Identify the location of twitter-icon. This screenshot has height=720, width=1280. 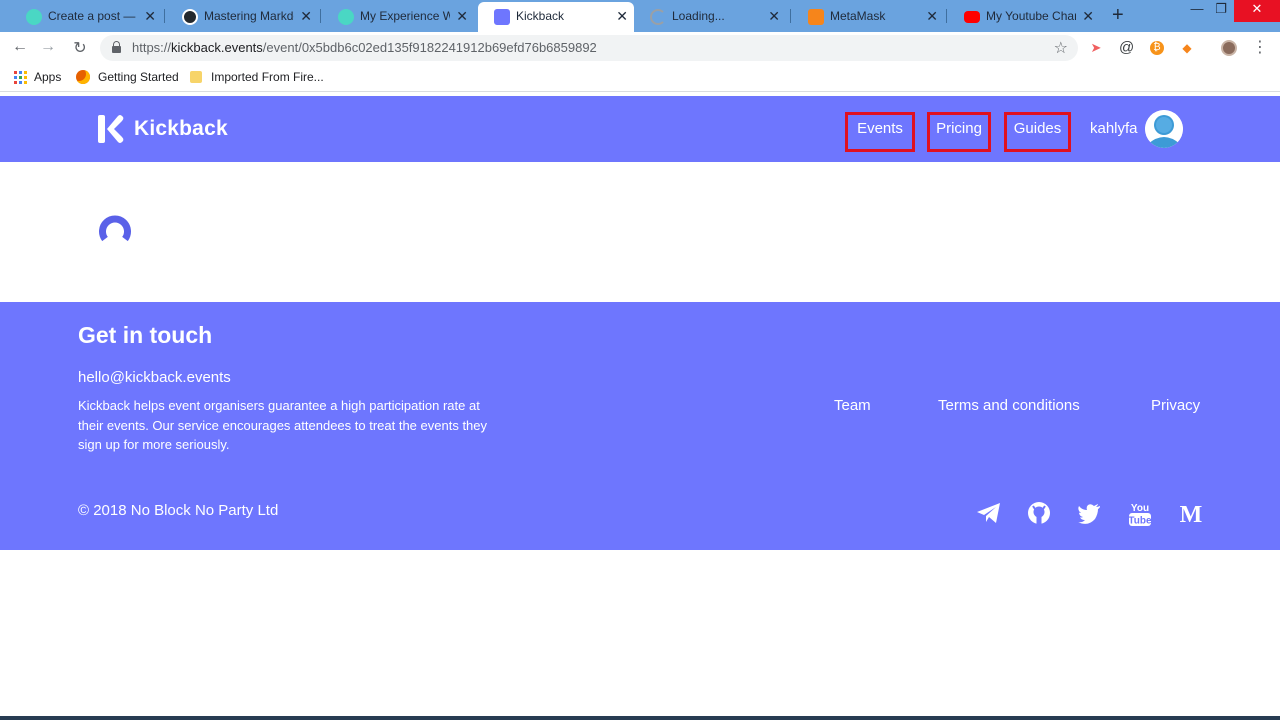
(1090, 514).